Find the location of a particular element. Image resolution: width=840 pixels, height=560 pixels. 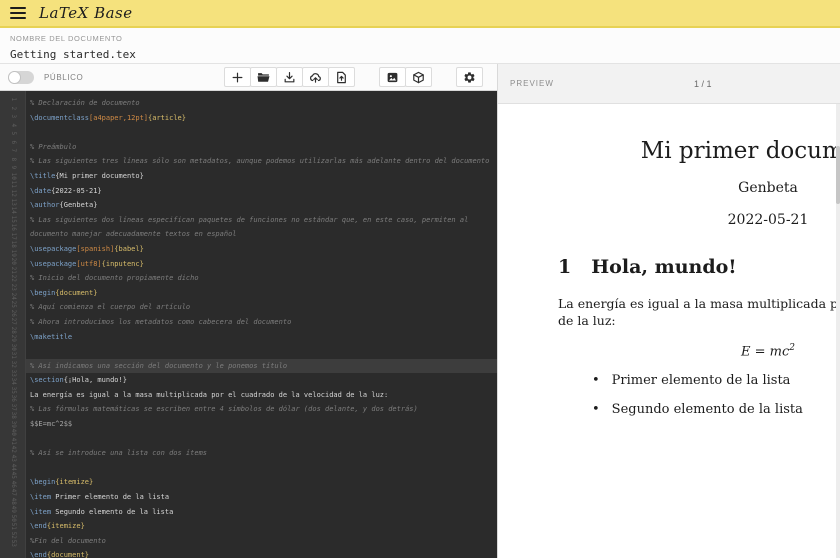

code-token-comment: % Inicio del documento propiamente dicho is located at coordinates (114, 278).